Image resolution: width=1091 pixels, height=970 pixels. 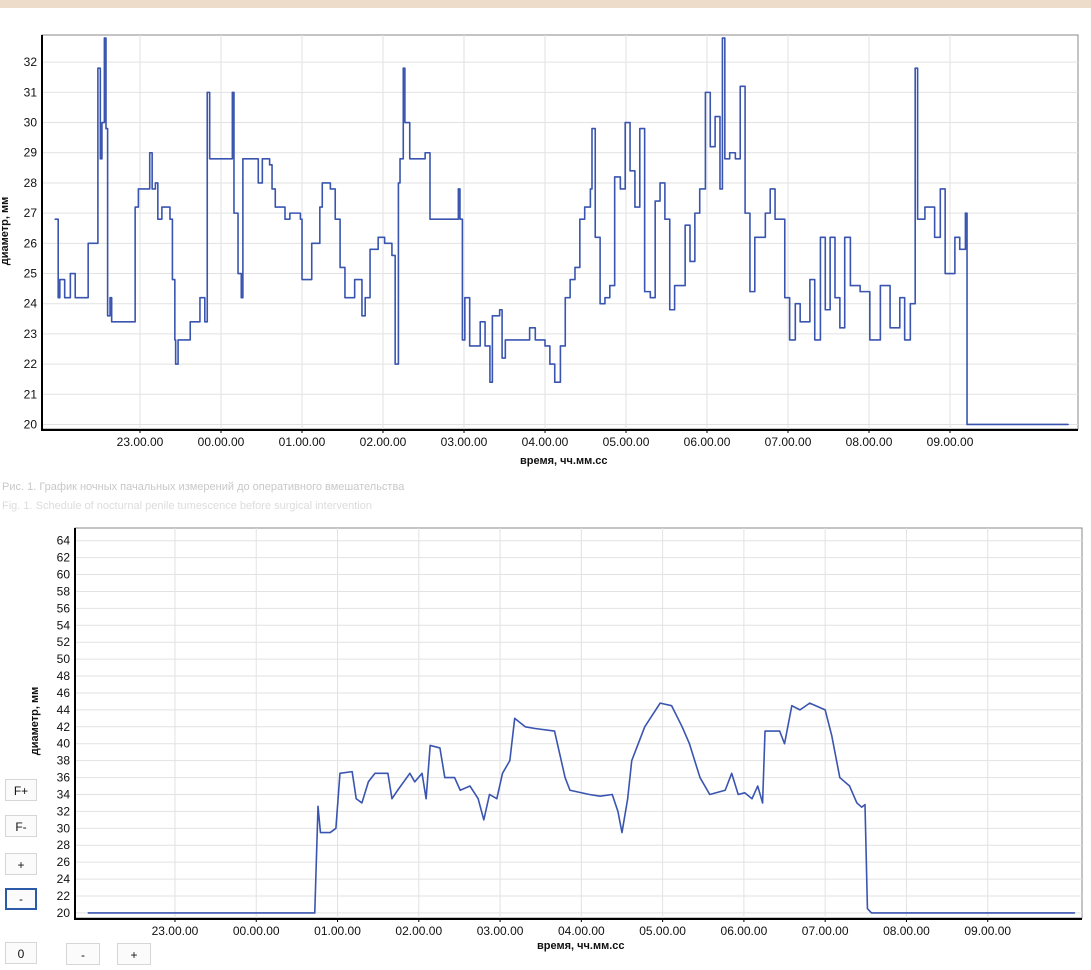 What do you see at coordinates (64, 642) in the screenshot?
I see `y-tick-label: 52` at bounding box center [64, 642].